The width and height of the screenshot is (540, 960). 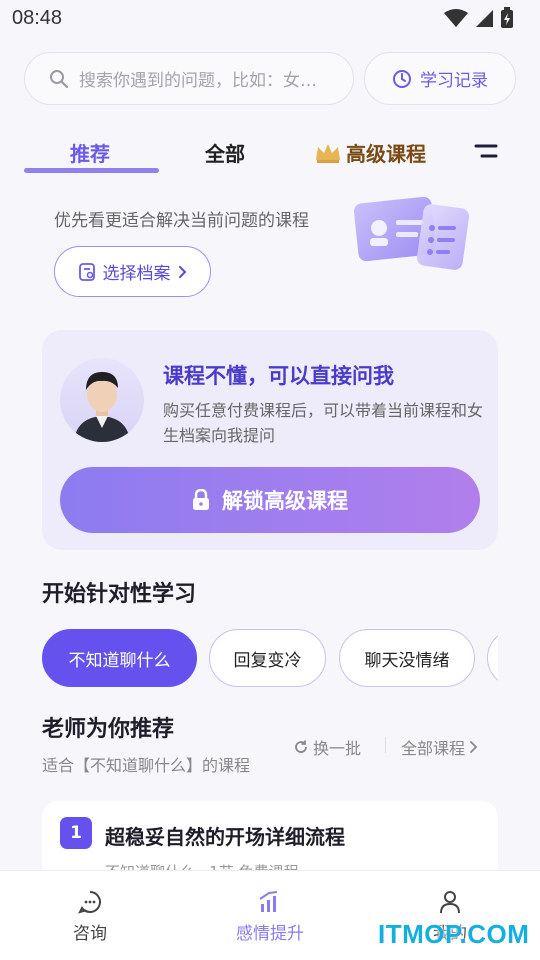 I want to click on growth-chart-icon, so click(x=268, y=901).